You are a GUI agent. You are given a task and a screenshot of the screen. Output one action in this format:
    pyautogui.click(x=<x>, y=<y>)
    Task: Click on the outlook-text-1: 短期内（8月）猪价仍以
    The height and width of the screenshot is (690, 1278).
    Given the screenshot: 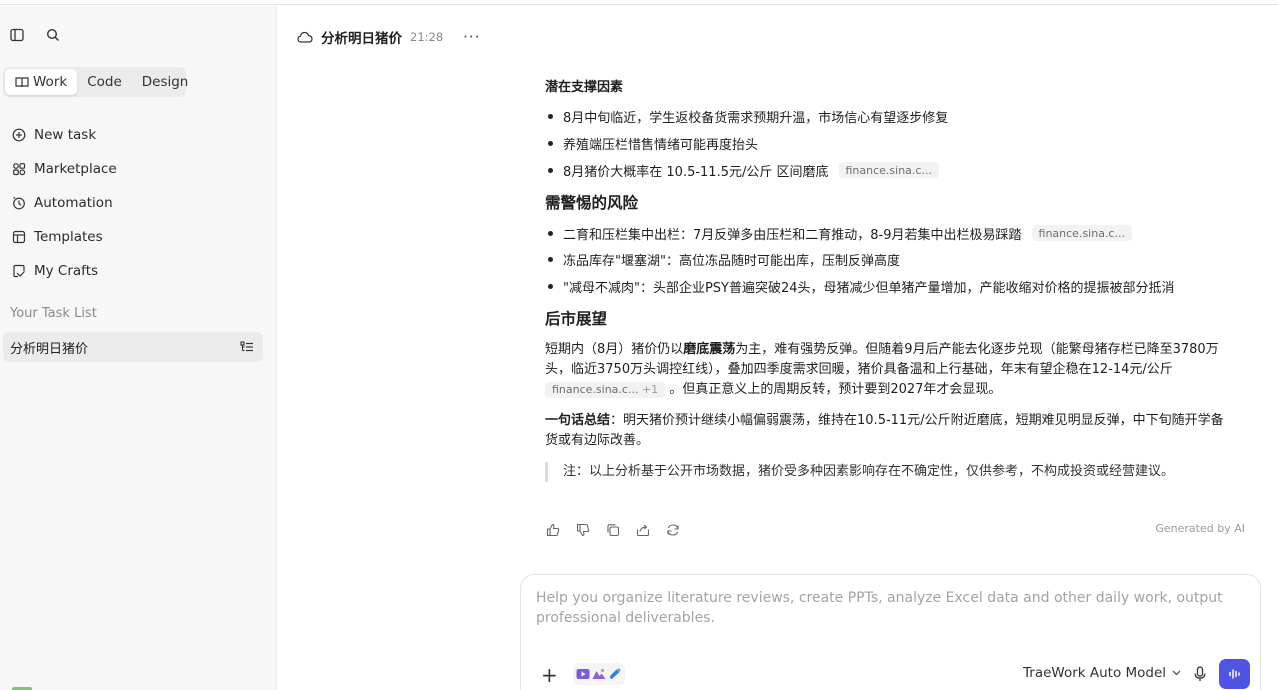 What is the action you would take?
    pyautogui.click(x=614, y=349)
    